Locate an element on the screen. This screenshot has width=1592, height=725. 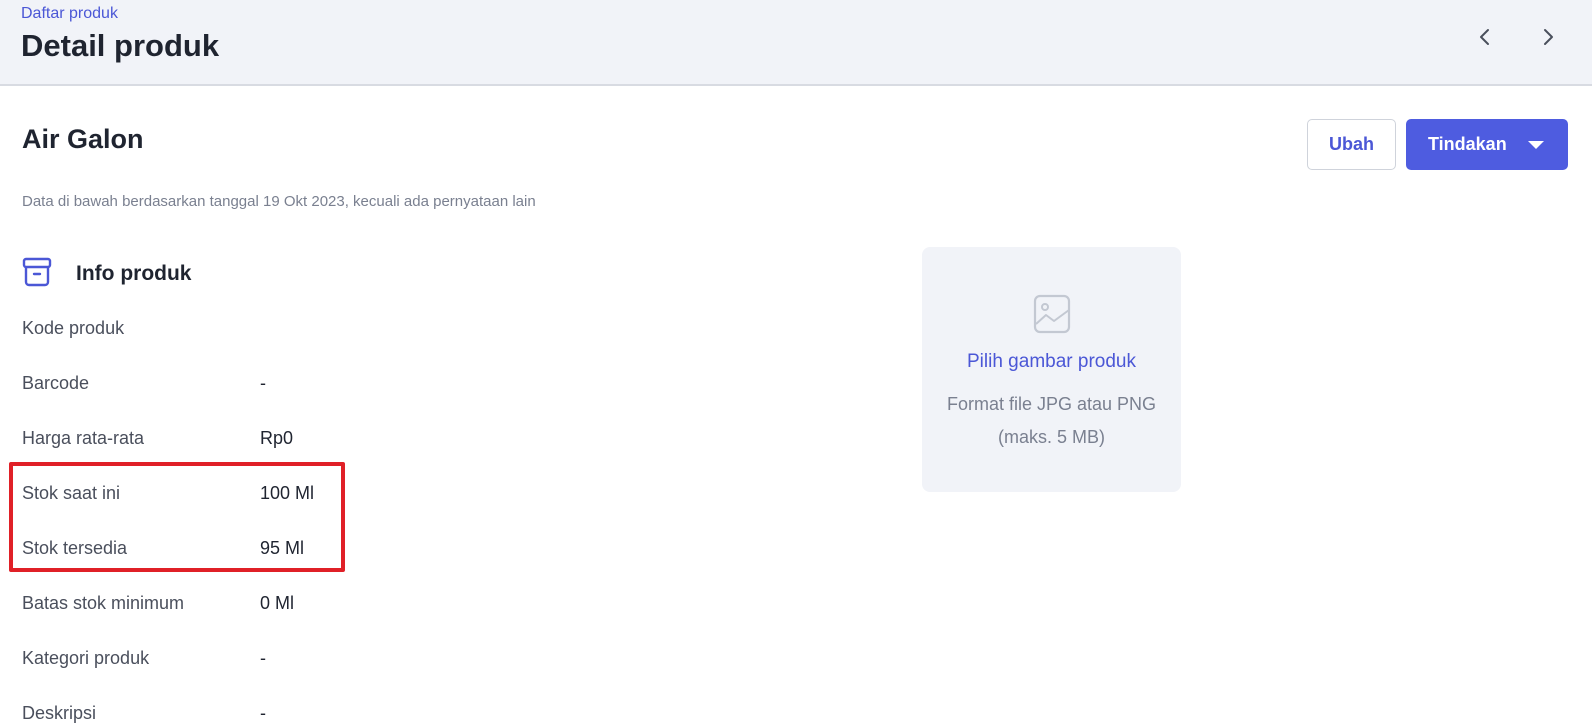
info-label: Batas stok minimum is located at coordinates (103, 603).